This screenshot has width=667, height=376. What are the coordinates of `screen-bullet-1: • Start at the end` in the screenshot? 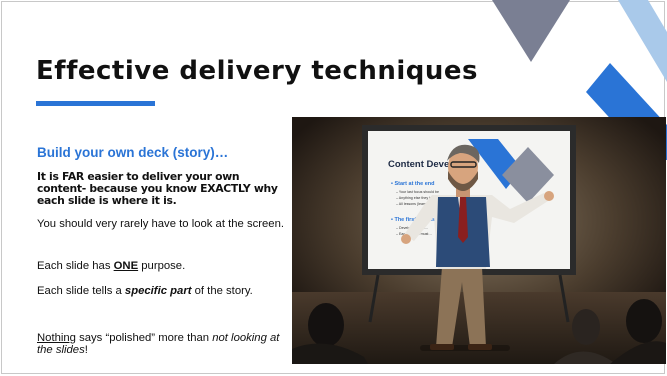 It's located at (413, 184).